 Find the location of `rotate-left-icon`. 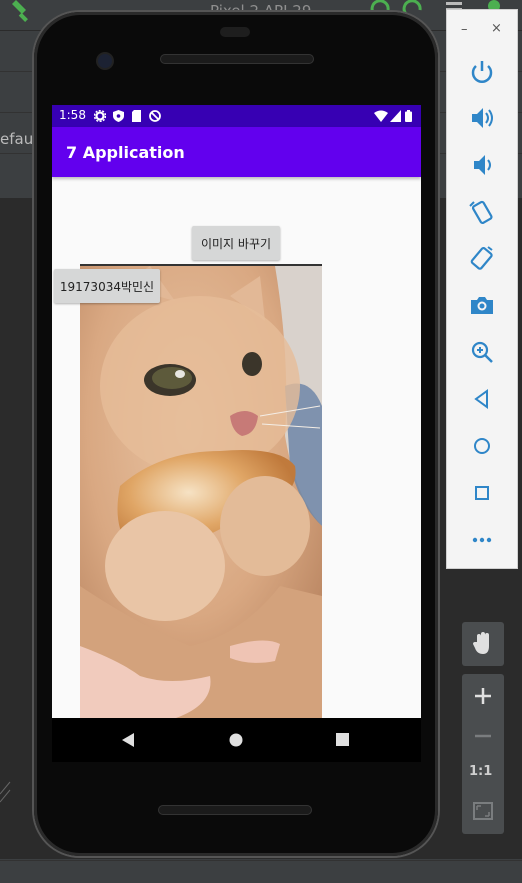

rotate-left-icon is located at coordinates (482, 212).